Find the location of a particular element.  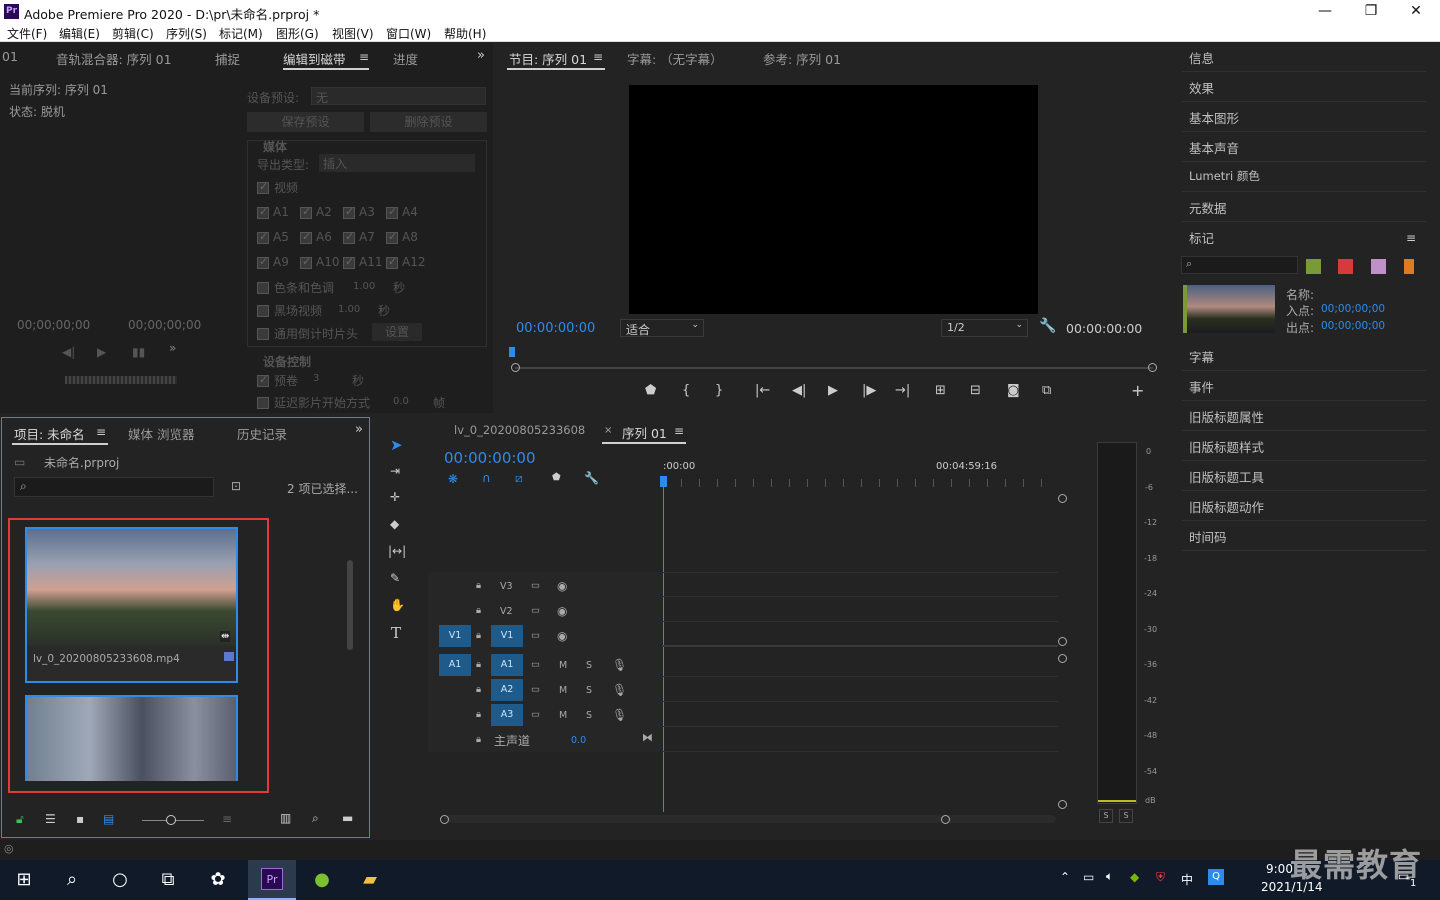

preroll-checkbox is located at coordinates (263, 380).